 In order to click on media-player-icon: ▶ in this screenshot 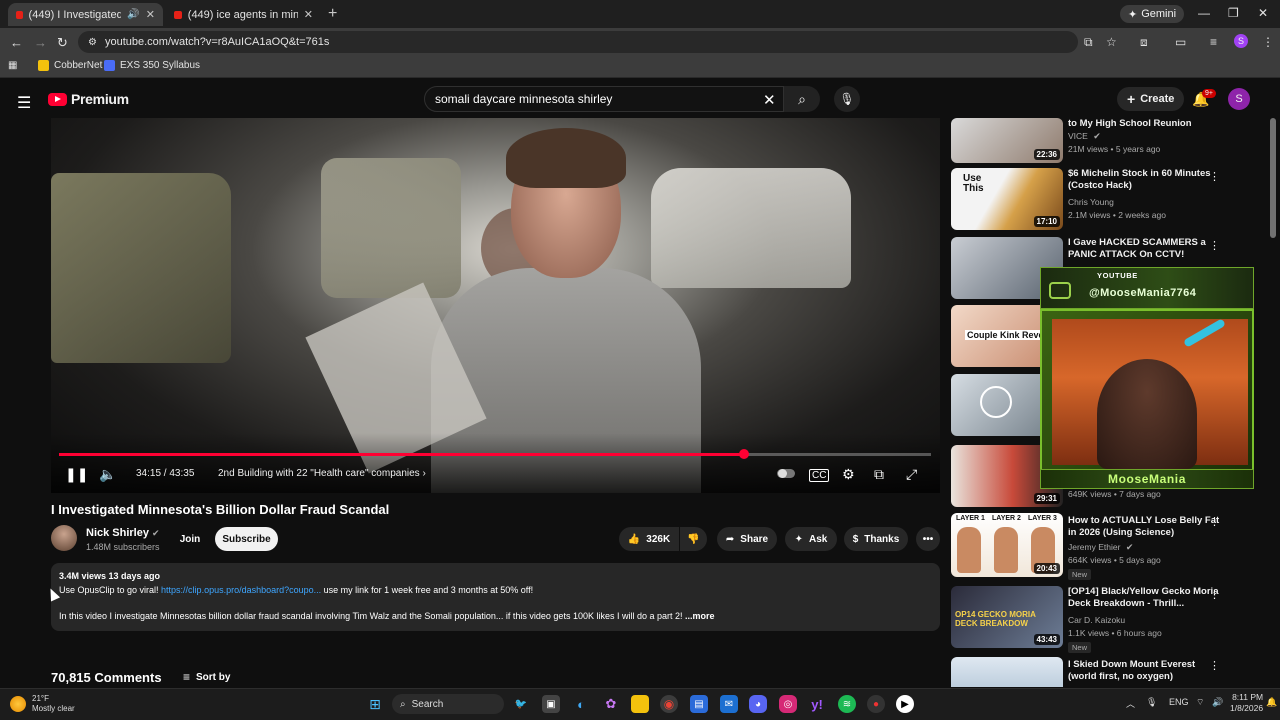, I will do `click(905, 704)`.